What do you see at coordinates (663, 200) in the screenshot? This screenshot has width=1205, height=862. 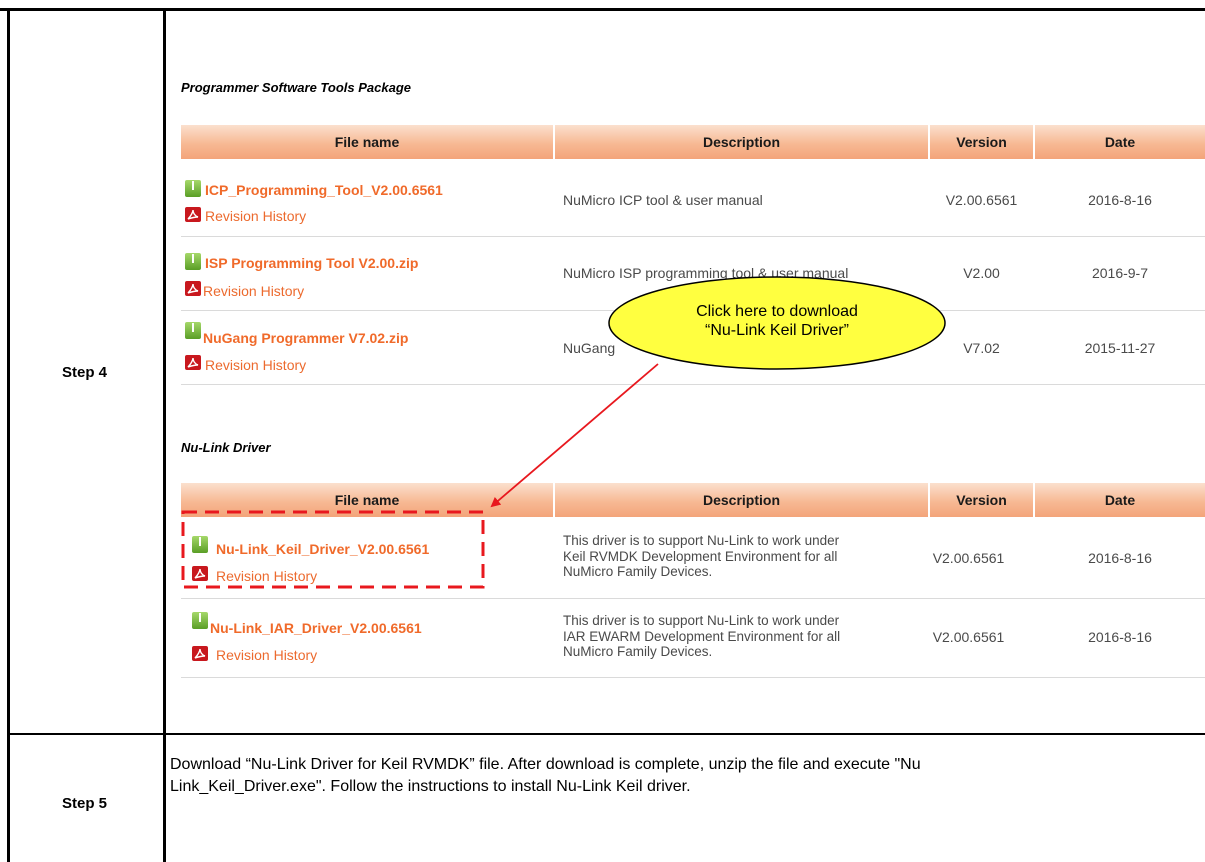 I see `icp-description: NuMicro ICP tool & user manual` at bounding box center [663, 200].